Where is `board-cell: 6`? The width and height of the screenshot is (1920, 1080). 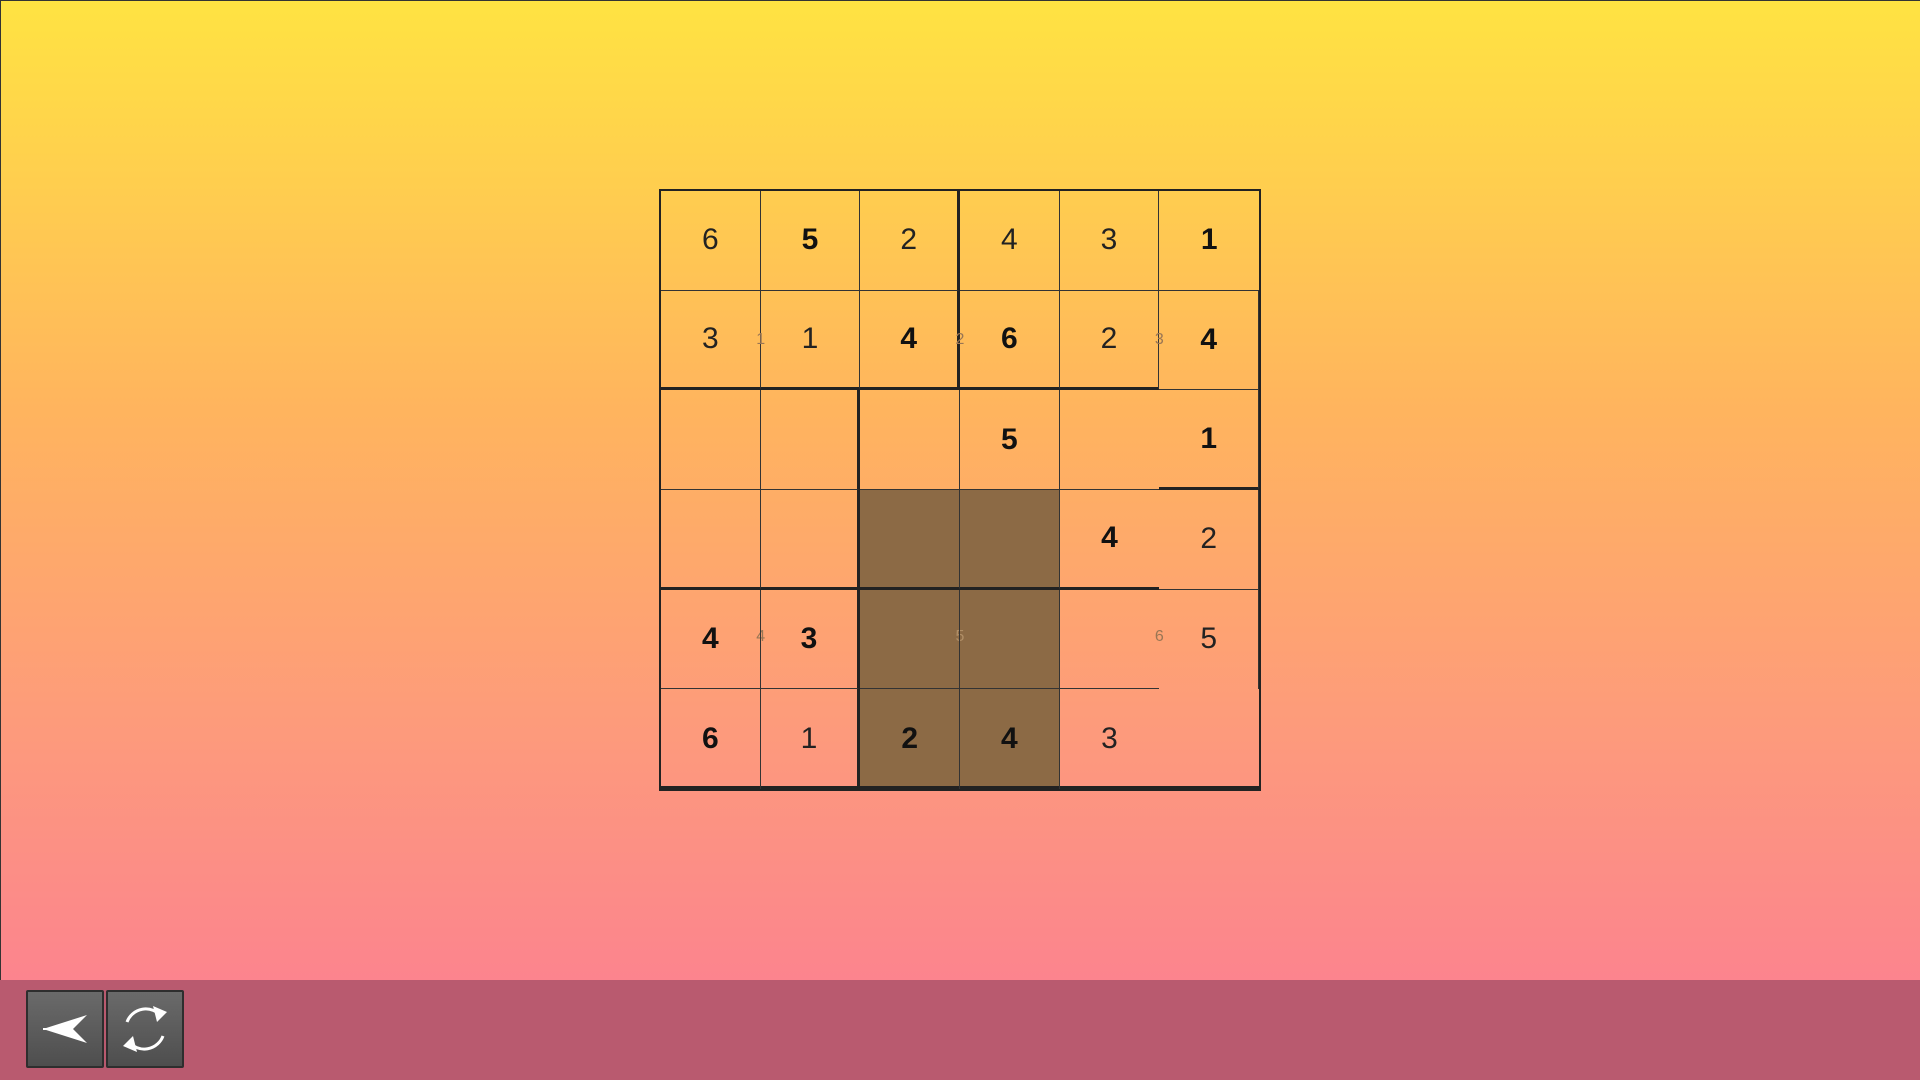 board-cell: 6 is located at coordinates (711, 739).